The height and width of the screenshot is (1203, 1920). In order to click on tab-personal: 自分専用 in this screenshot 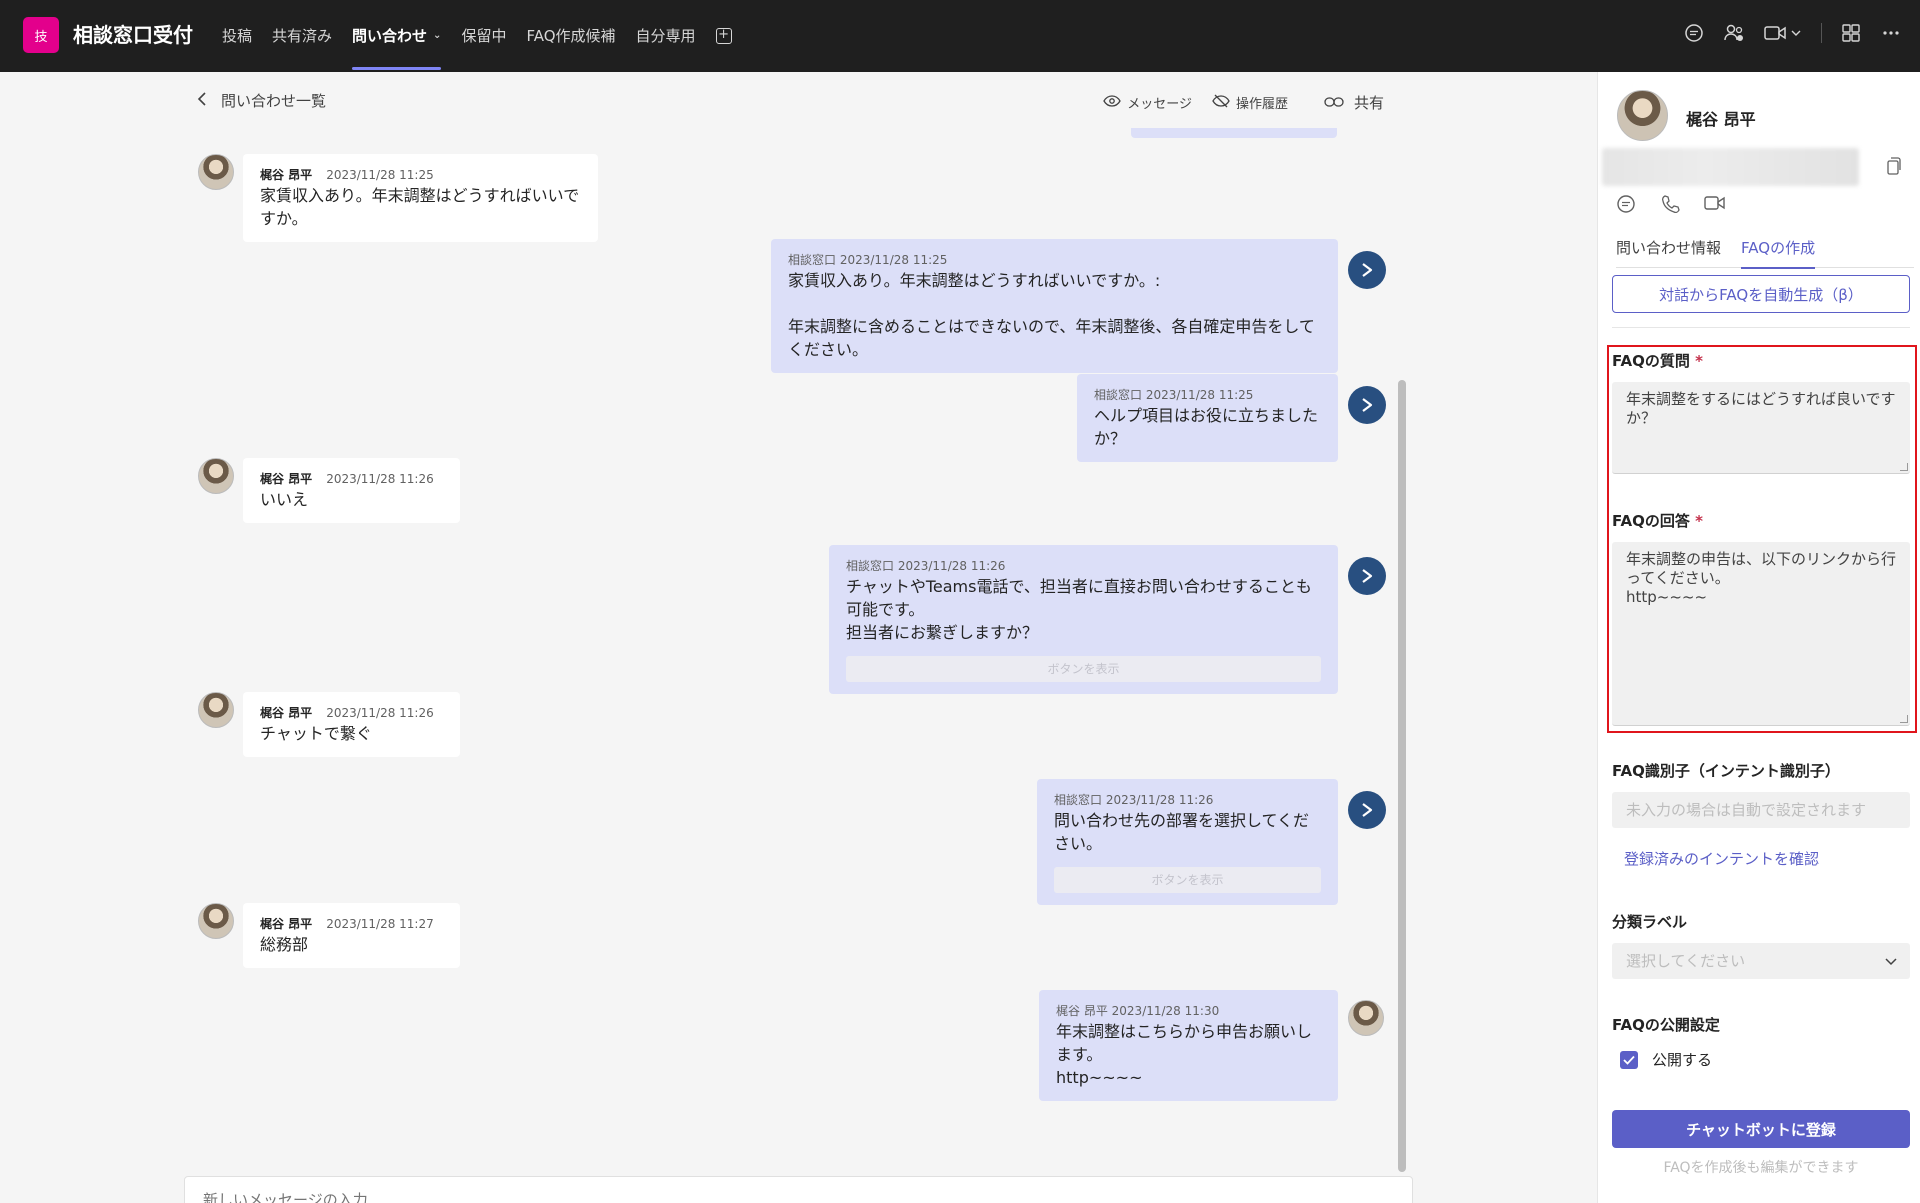, I will do `click(666, 36)`.